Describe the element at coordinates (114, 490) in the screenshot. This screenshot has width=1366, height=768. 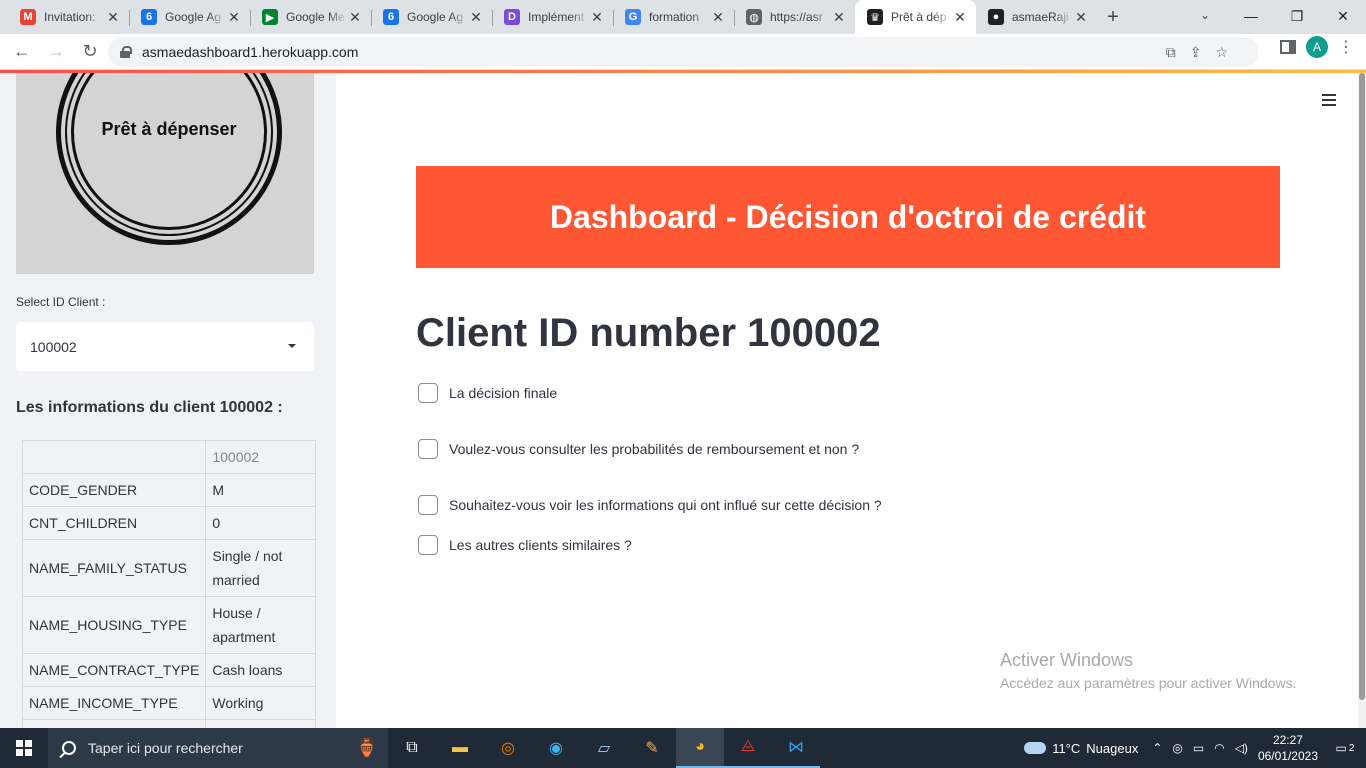
I see `table-cell-key: CODE_GENDER` at that location.